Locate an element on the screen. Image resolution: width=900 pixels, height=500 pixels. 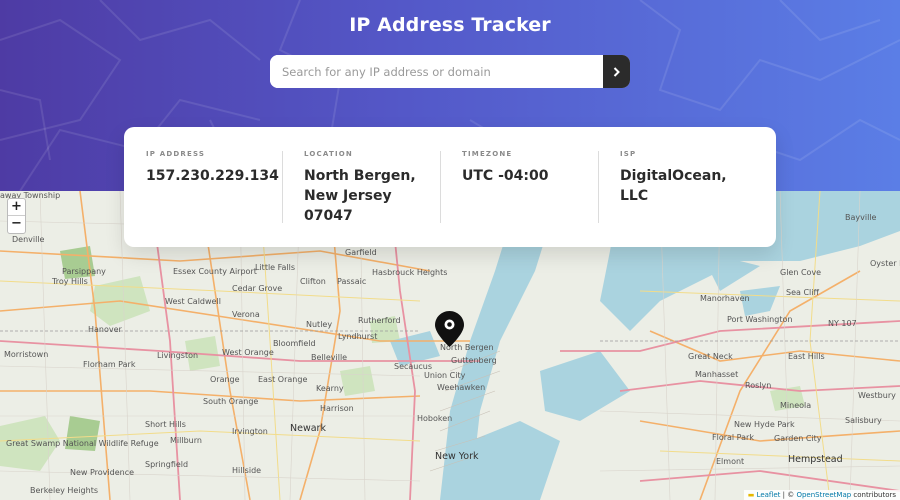
map-label: Glen Cove is located at coordinates (801, 272).